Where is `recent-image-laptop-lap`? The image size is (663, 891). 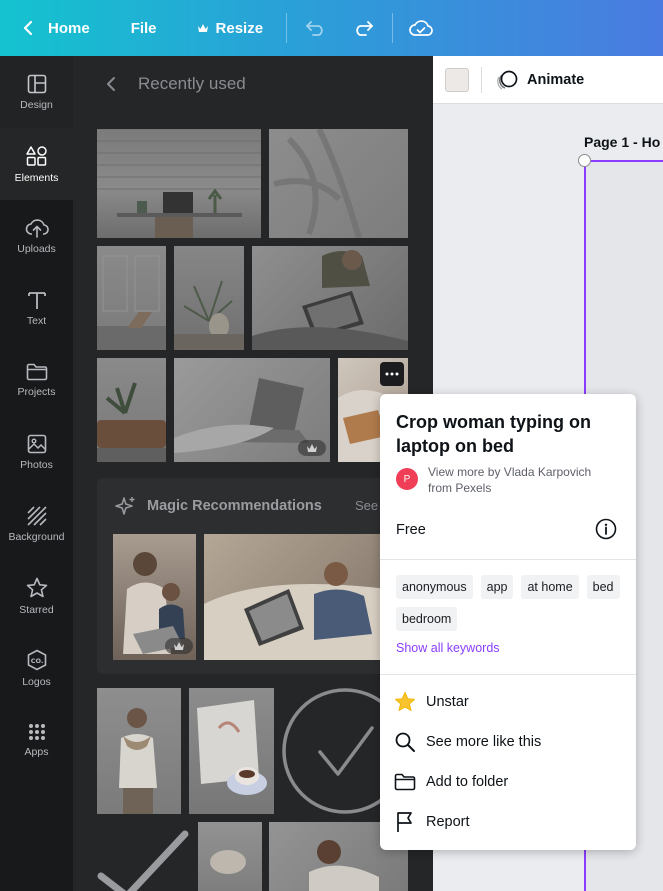 recent-image-laptop-lap is located at coordinates (330, 298).